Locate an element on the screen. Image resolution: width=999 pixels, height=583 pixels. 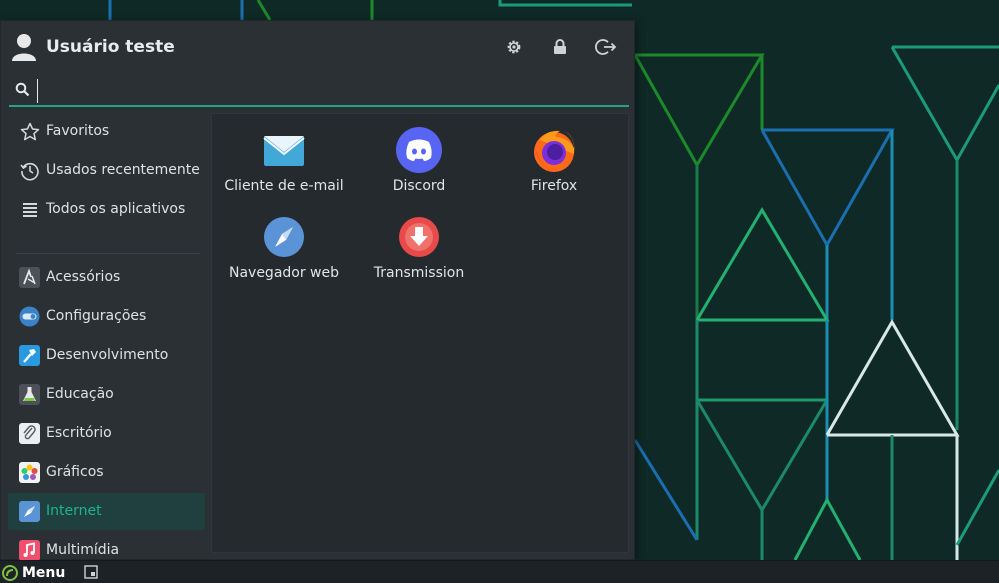
discord-icon is located at coordinates (419, 150).